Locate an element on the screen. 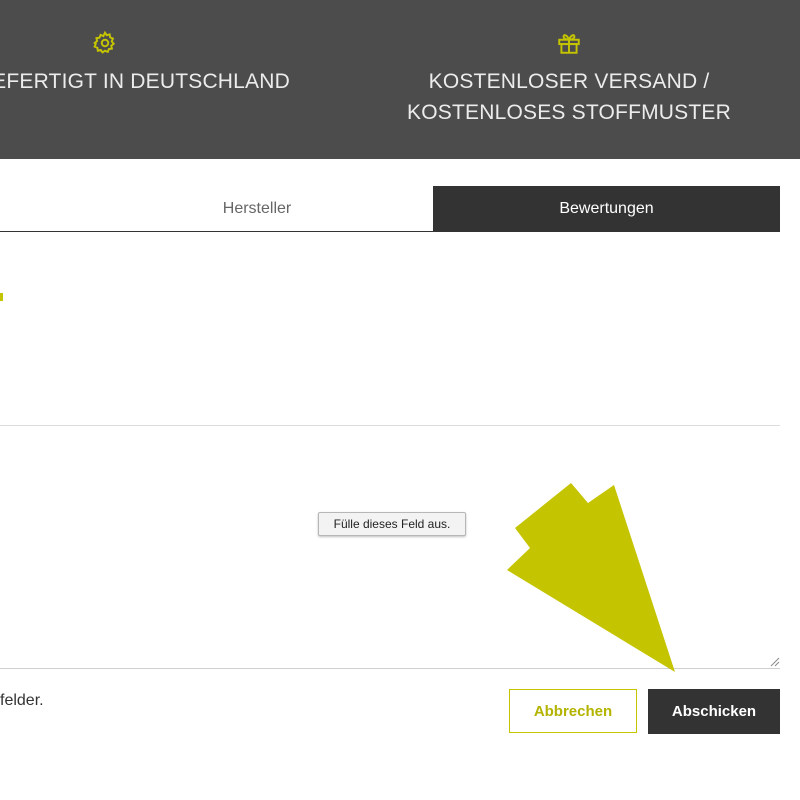 The height and width of the screenshot is (800, 800). product-tabs: Hersteller Bewertungen is located at coordinates (390, 209).